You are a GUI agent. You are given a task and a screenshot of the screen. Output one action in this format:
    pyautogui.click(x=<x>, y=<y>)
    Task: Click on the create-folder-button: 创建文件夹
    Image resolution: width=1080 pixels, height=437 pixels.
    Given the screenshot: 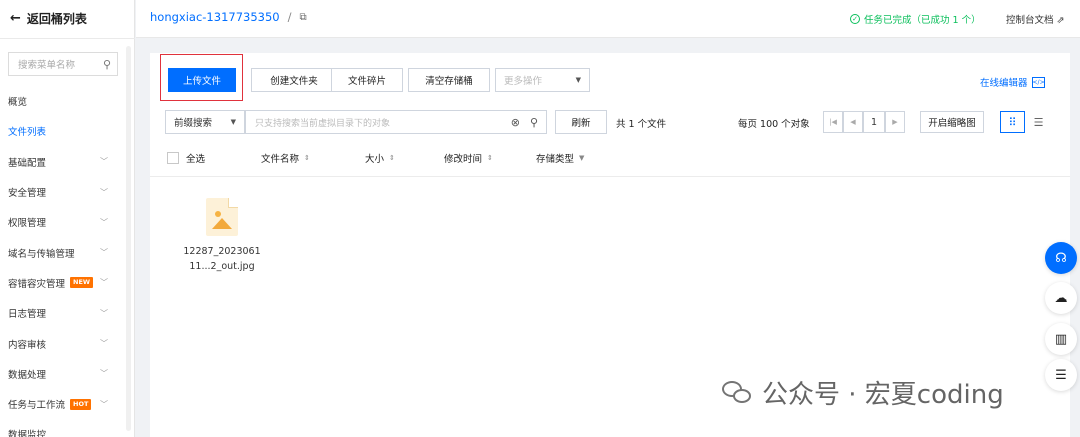 What is the action you would take?
    pyautogui.click(x=294, y=80)
    